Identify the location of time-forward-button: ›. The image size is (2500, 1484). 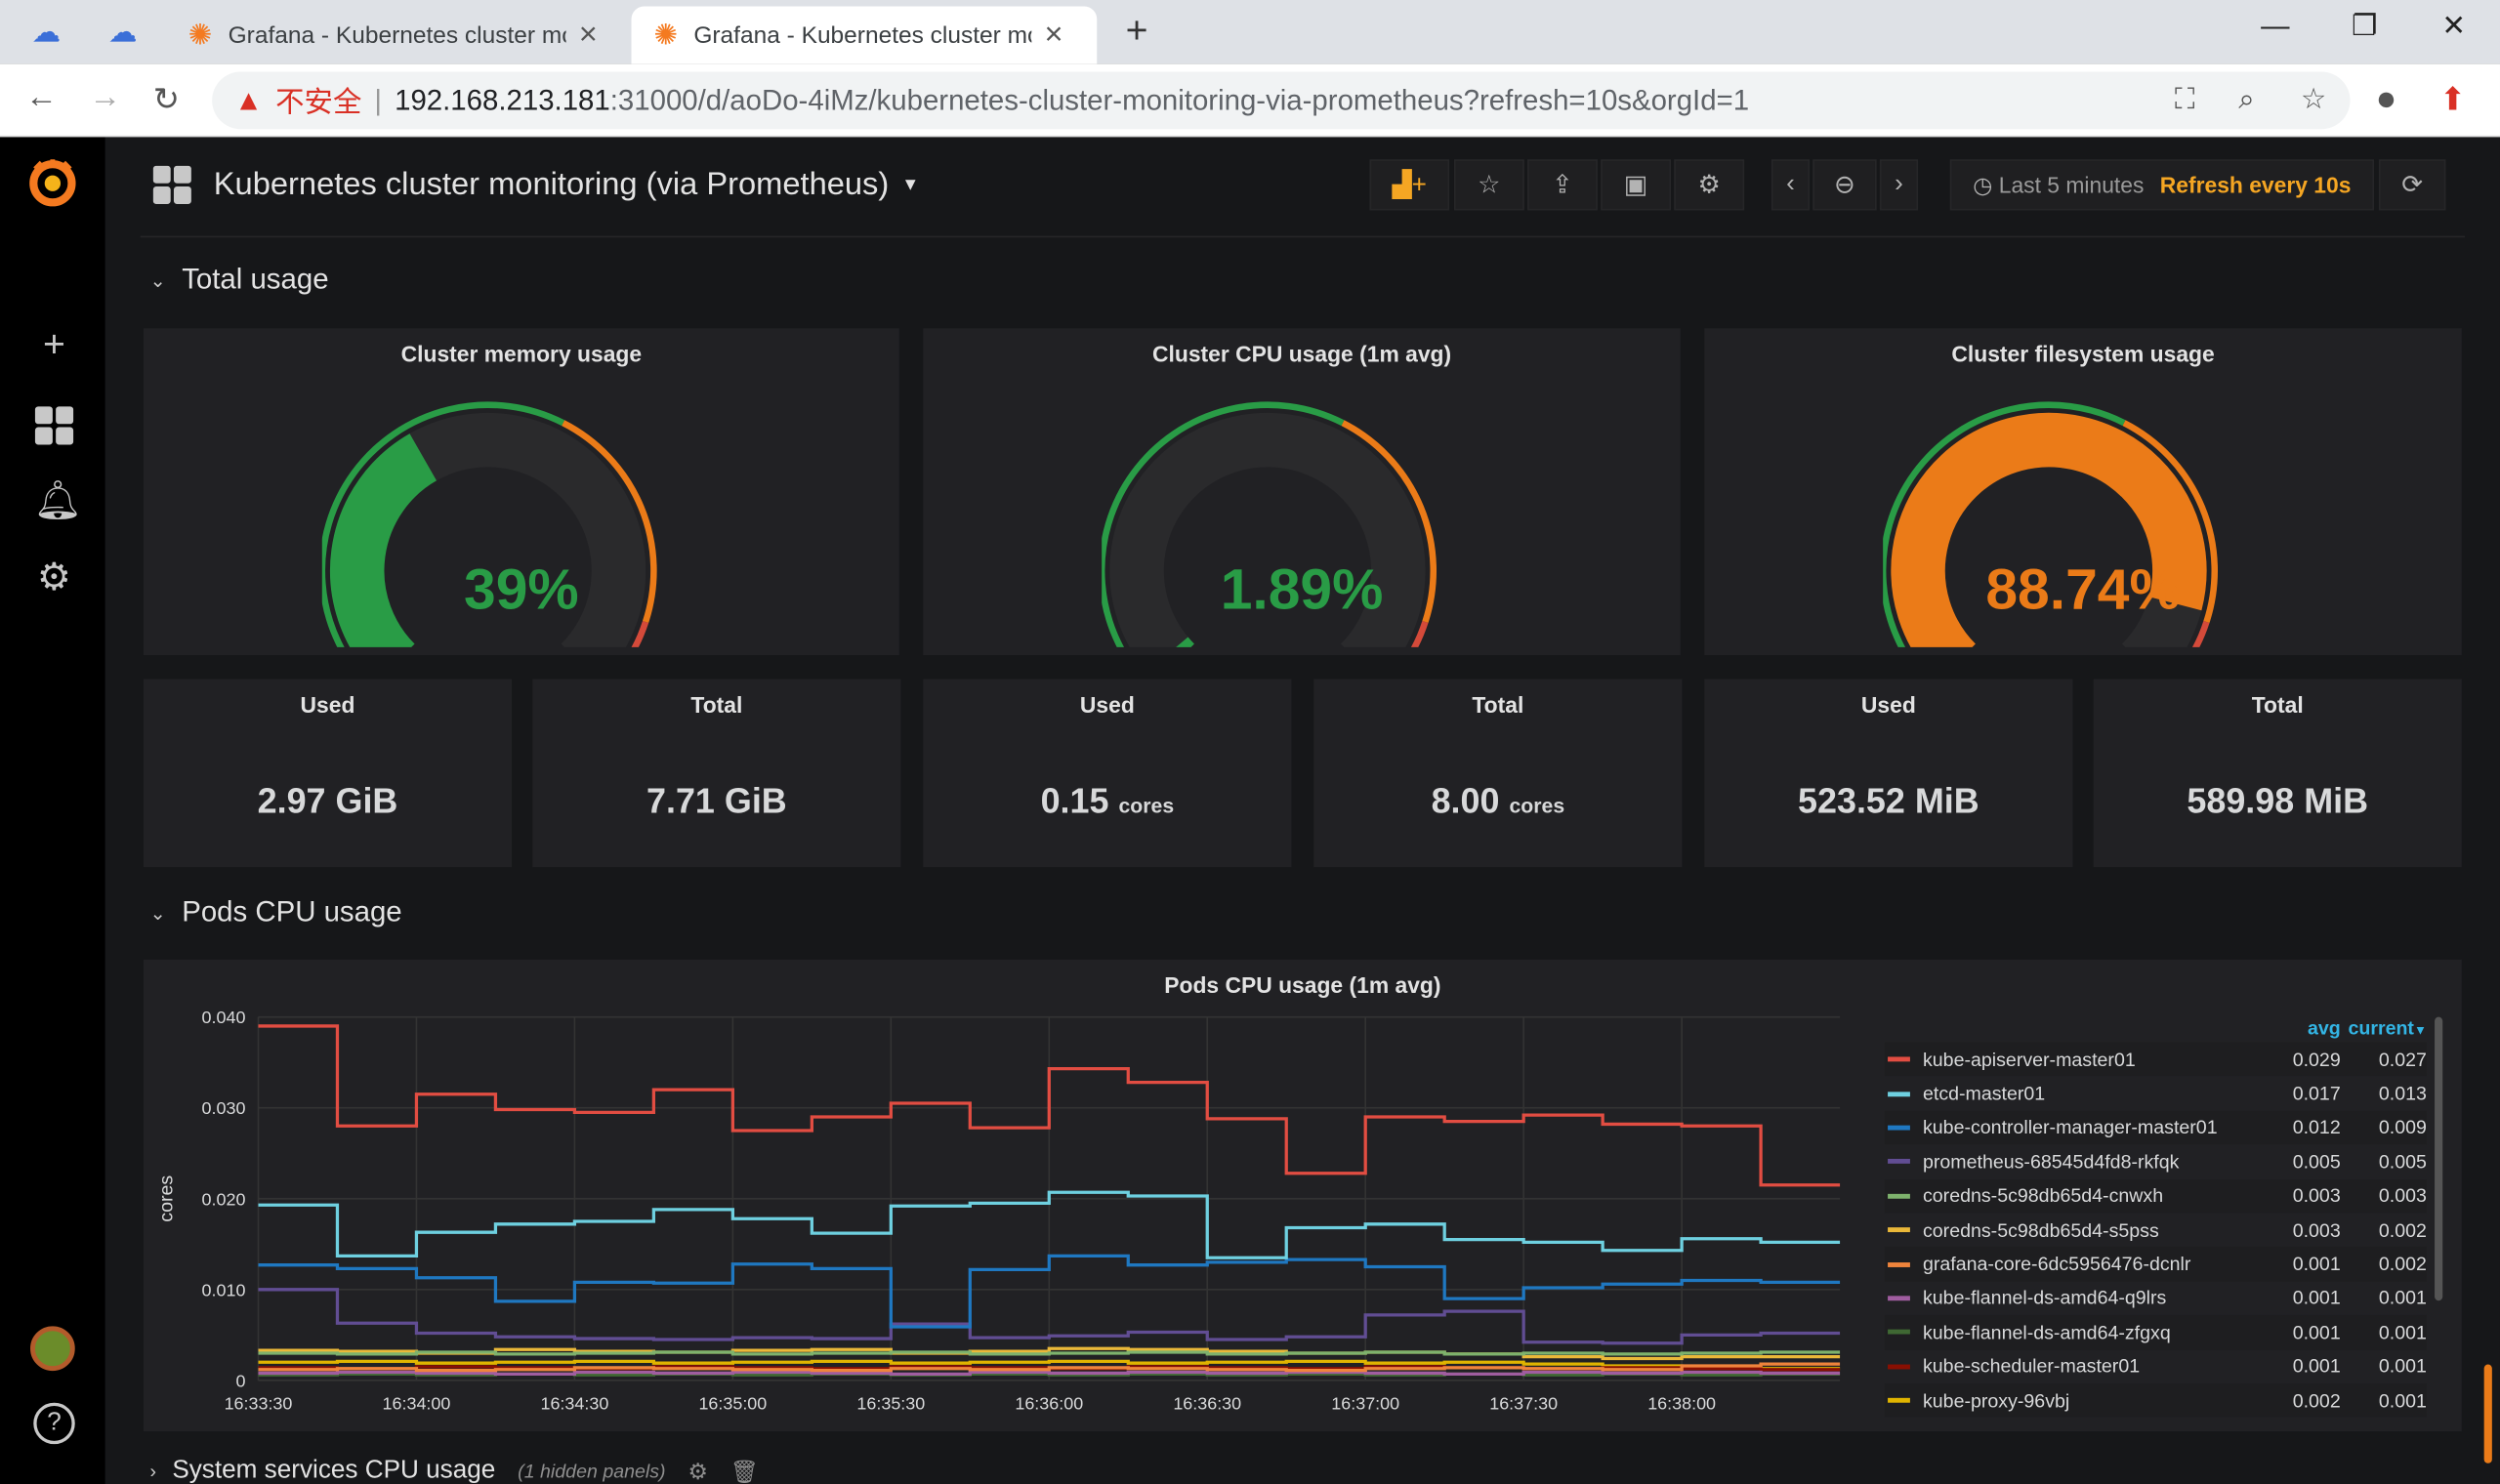
(1899, 185).